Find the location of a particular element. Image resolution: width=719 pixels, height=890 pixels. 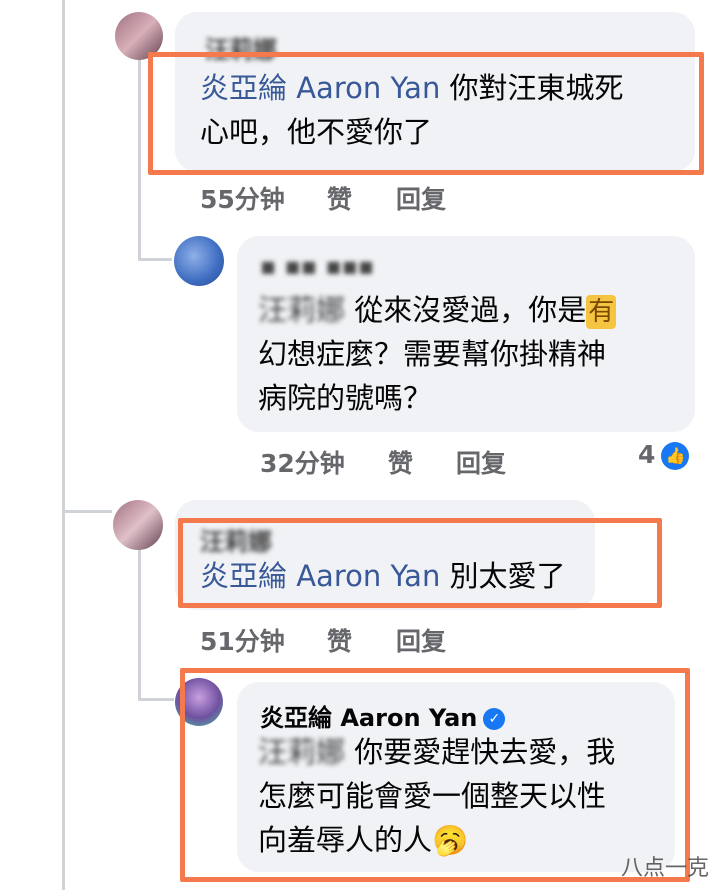

watermark: 八点一克 is located at coordinates (664, 868).